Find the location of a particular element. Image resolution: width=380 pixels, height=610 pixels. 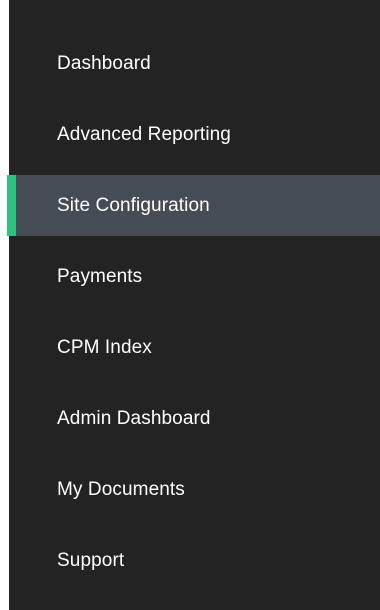

sidebar-item-label: My Documents is located at coordinates (121, 489).